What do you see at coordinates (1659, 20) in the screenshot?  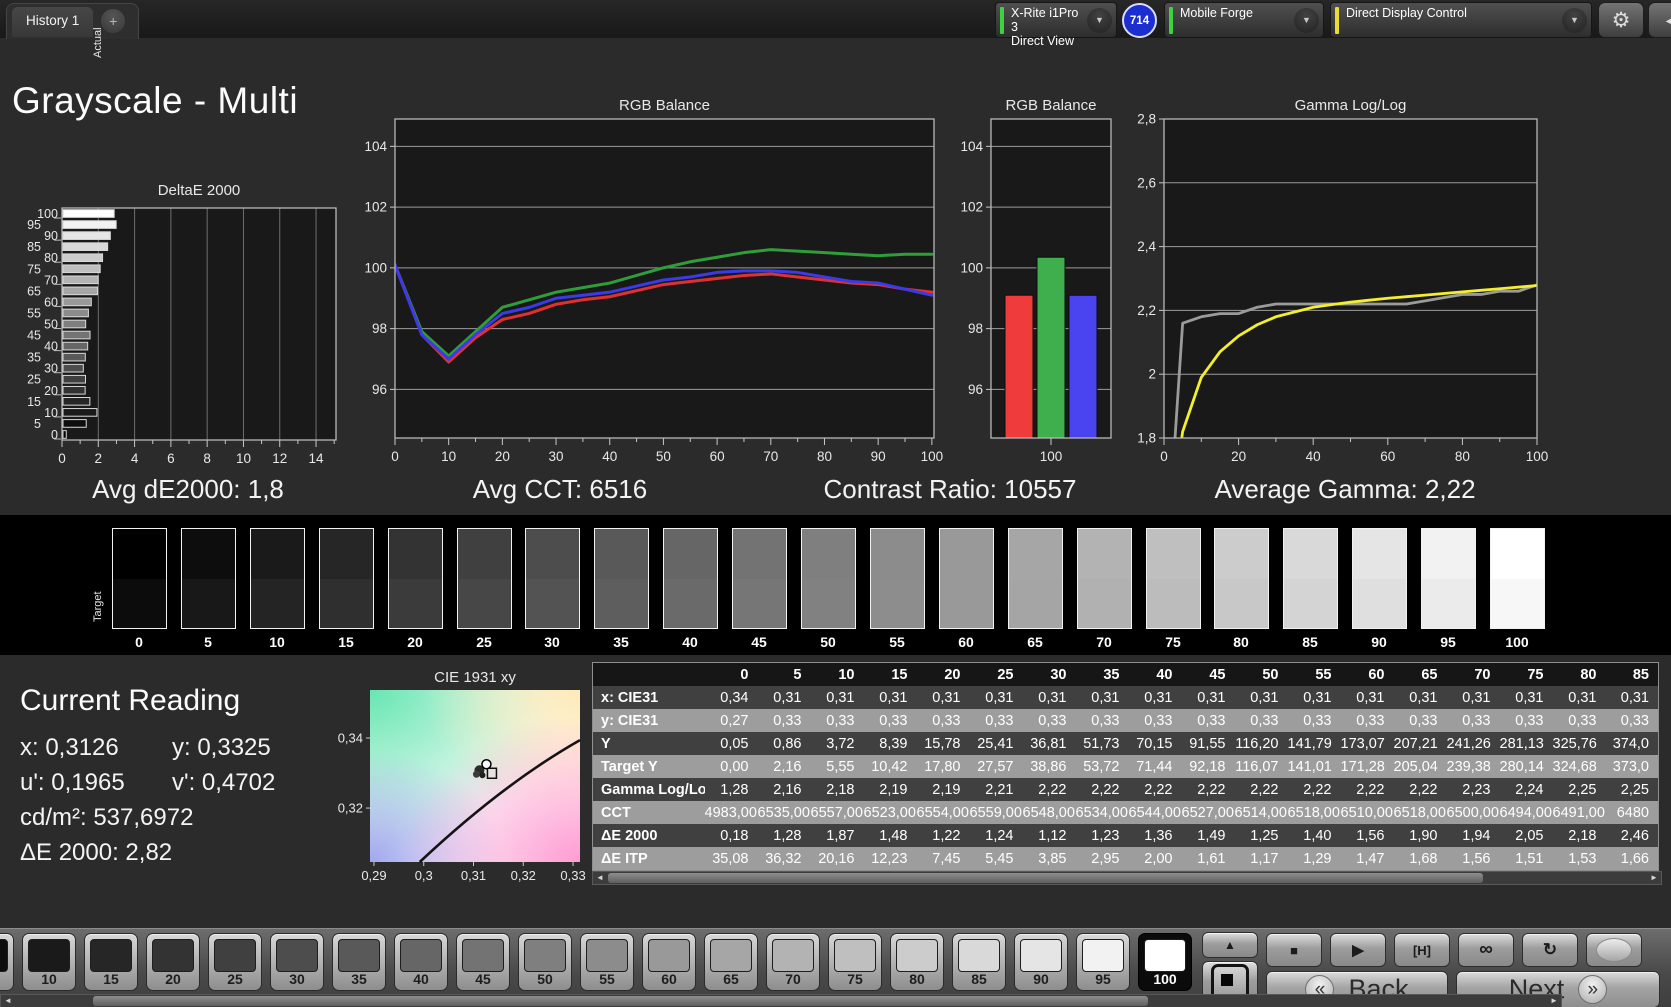 I see `collapse-panel-button: ◀` at bounding box center [1659, 20].